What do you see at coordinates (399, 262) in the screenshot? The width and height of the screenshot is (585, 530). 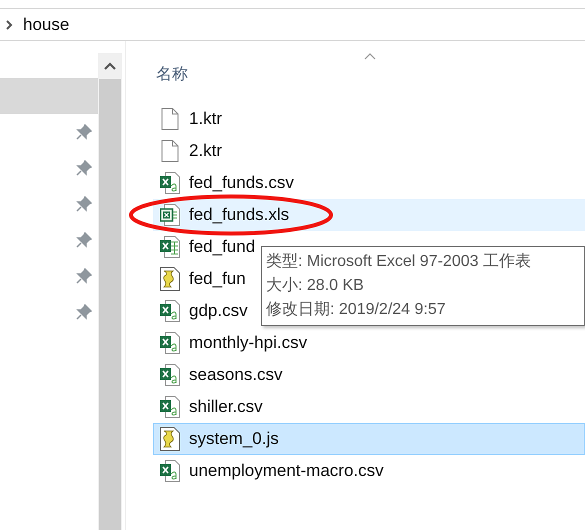 I see `tooltip-text: 类型: Microsoft Excel 97-2003 工作表` at bounding box center [399, 262].